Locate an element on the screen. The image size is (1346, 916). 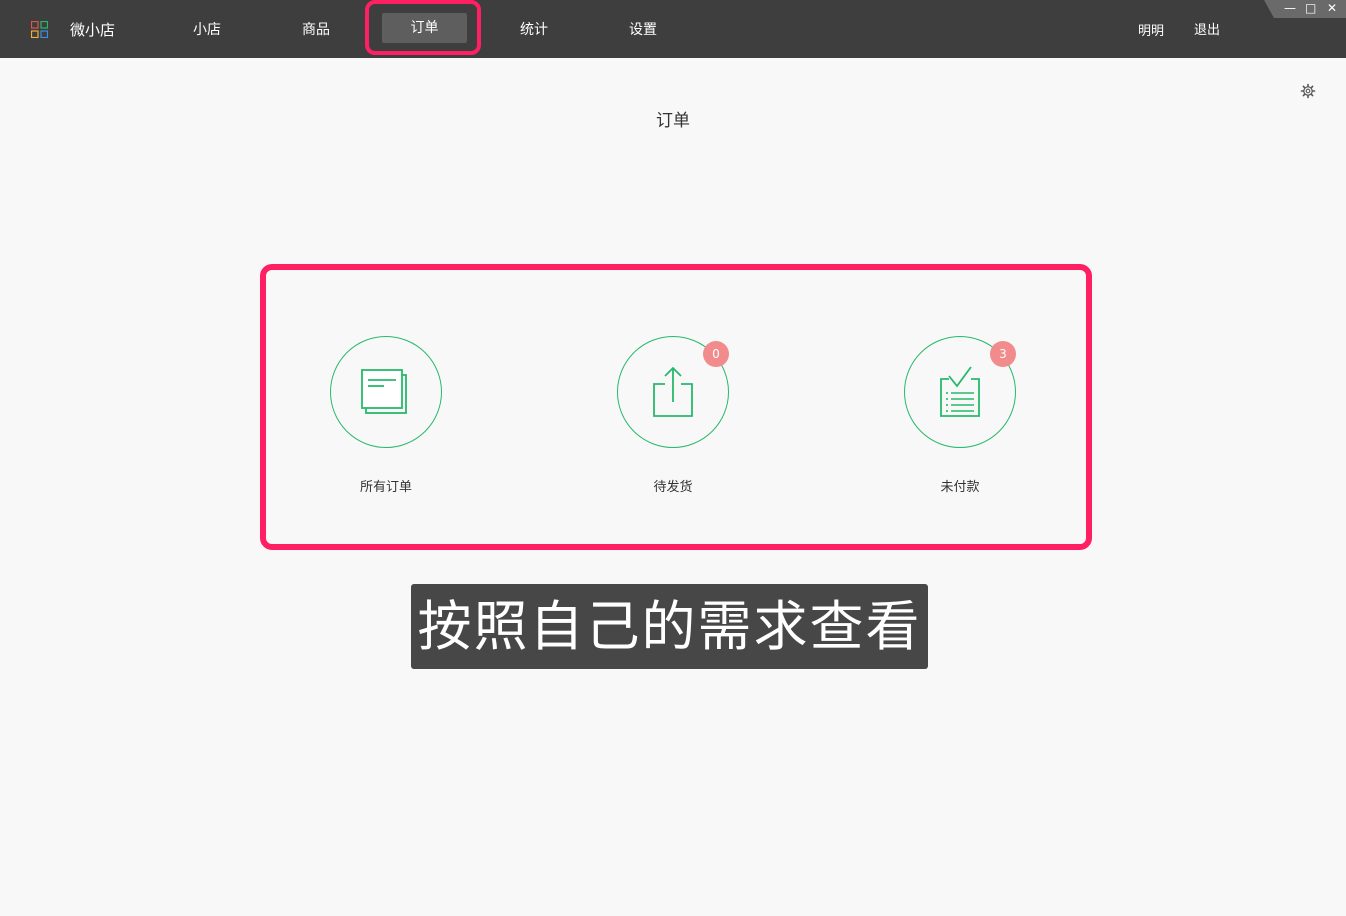
card-unpaid-label: 未付款 is located at coordinates (960, 487).